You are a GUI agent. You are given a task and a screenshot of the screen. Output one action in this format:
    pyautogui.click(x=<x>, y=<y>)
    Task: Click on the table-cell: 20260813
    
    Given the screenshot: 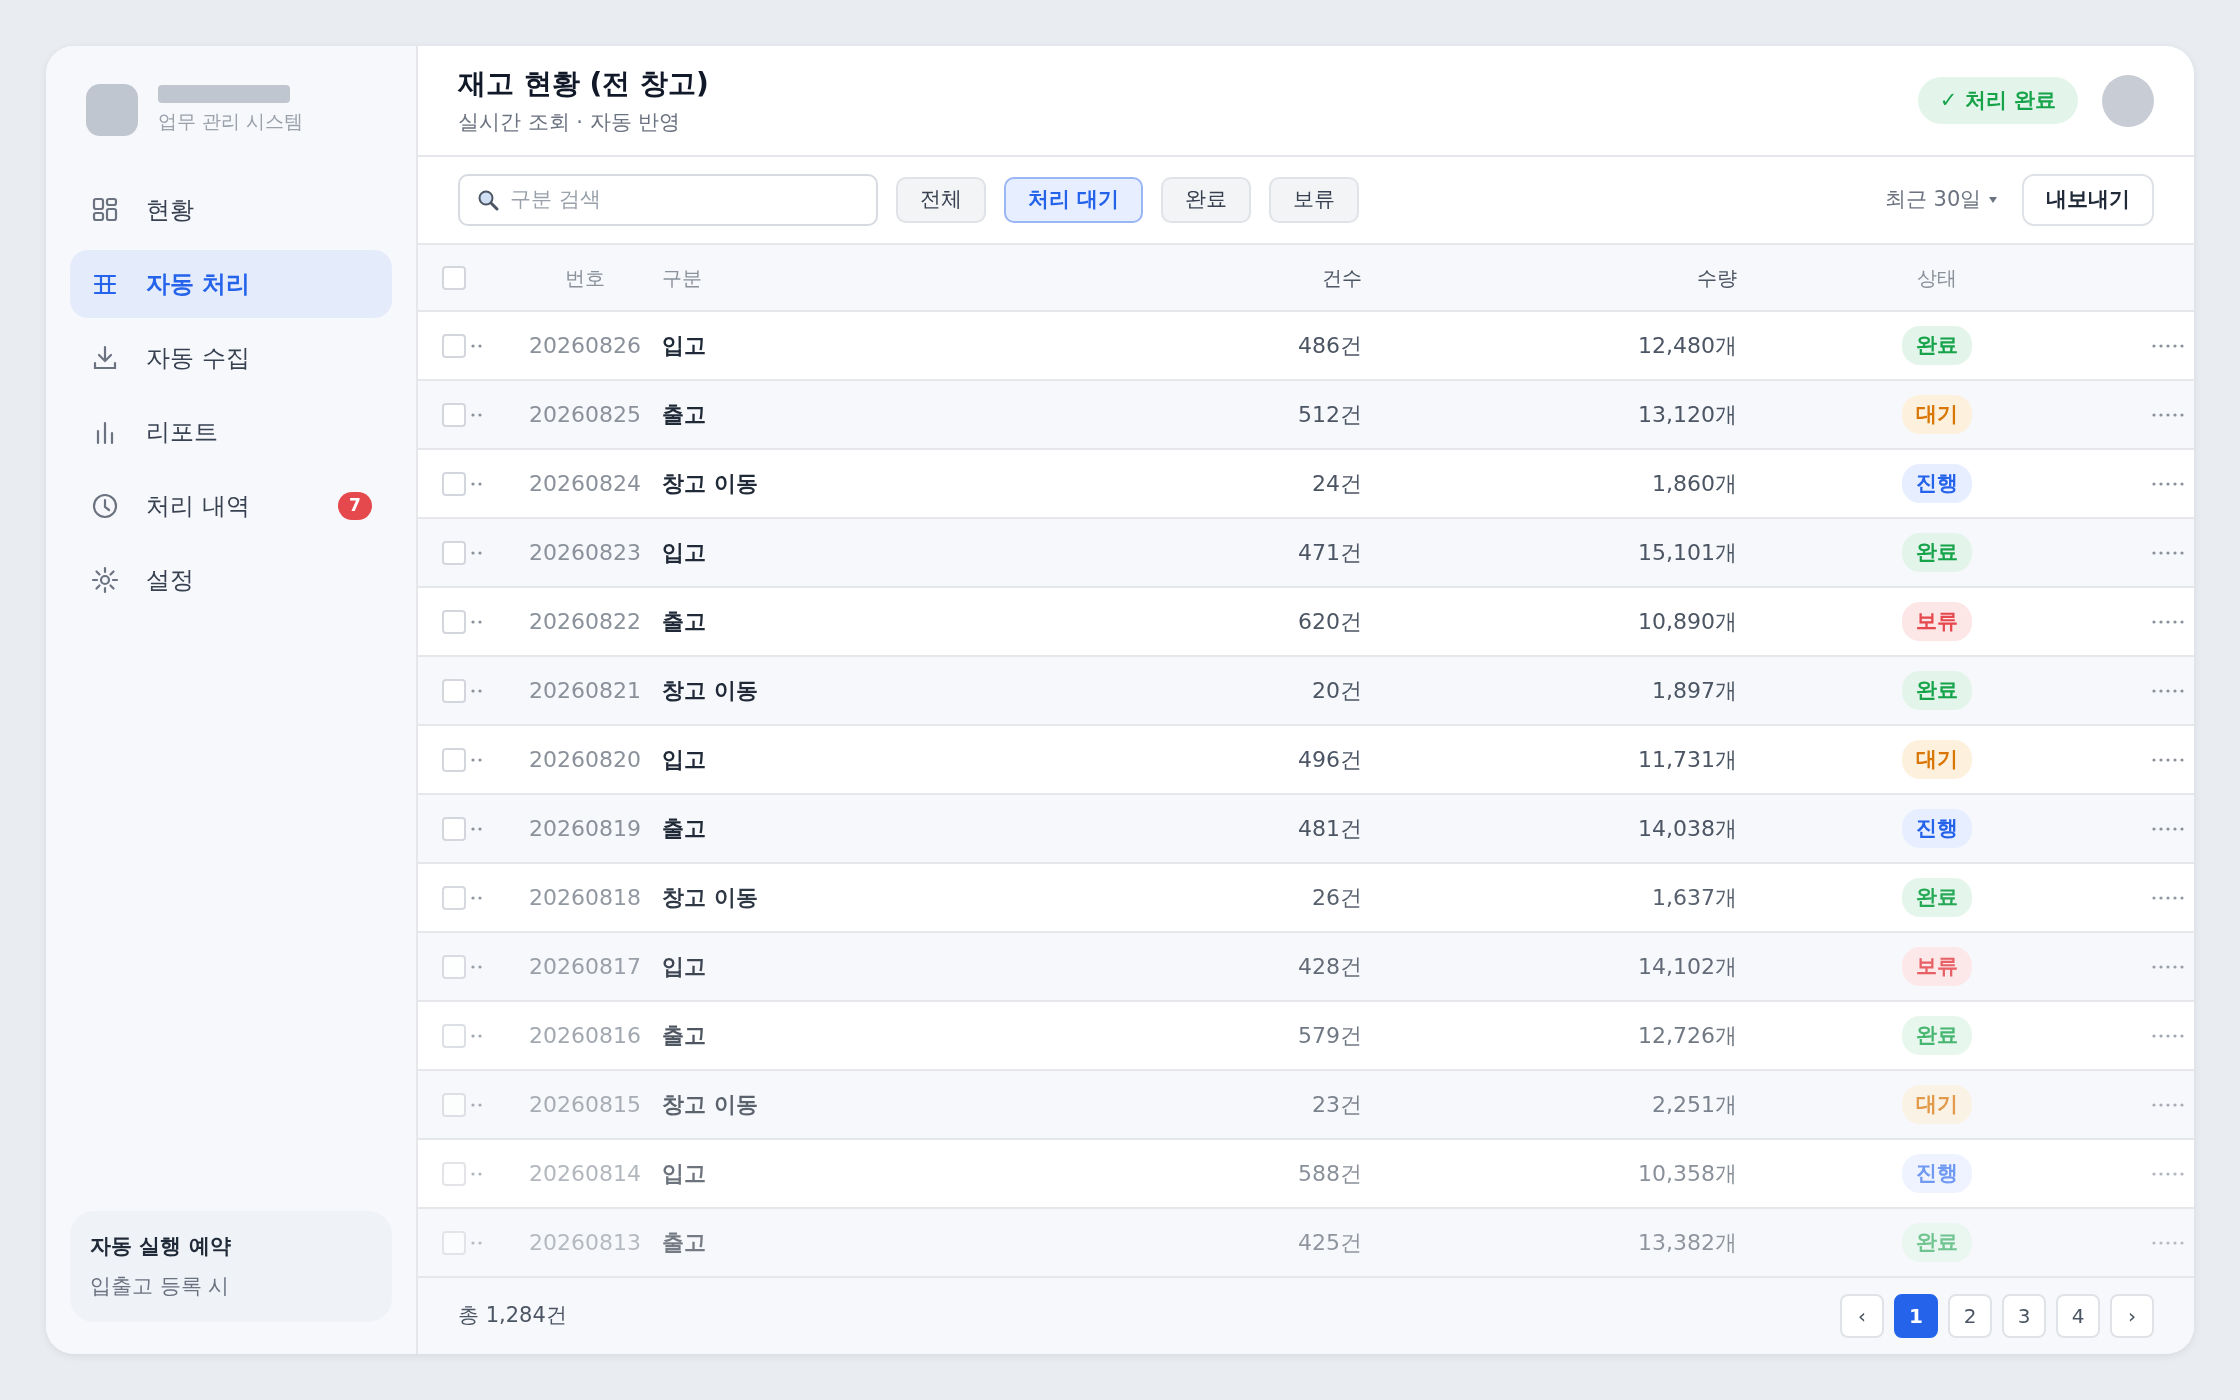 What is the action you would take?
    pyautogui.click(x=585, y=1242)
    